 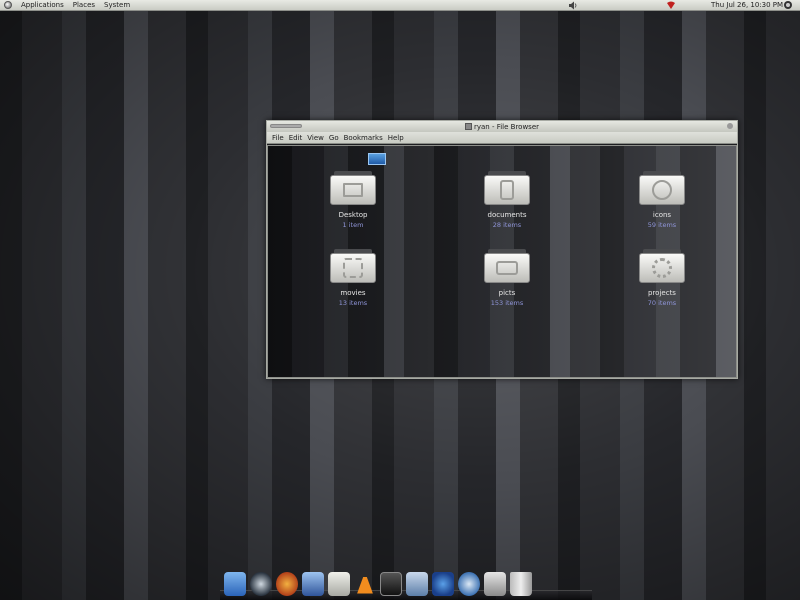 What do you see at coordinates (507, 188) in the screenshot?
I see `documents-folder-icon` at bounding box center [507, 188].